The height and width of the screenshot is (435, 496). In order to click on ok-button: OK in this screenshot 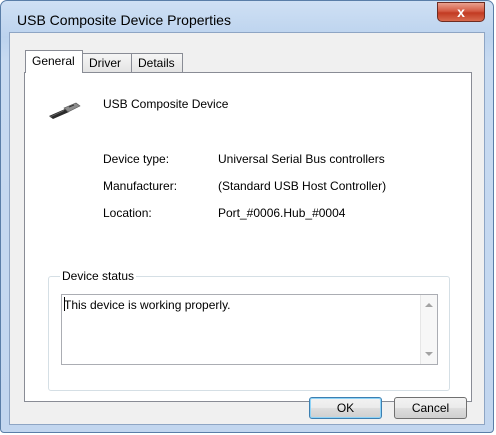, I will do `click(345, 408)`.